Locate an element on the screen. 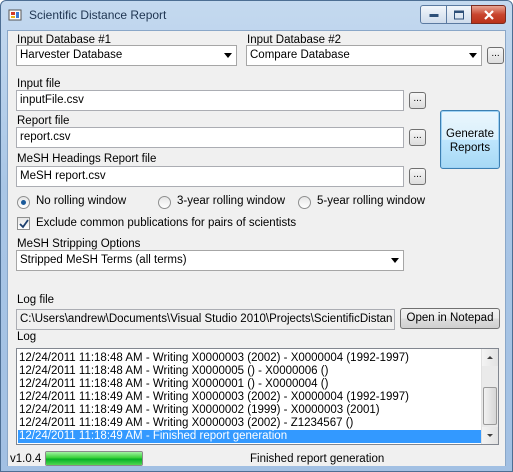 This screenshot has height=472, width=513. close-button is located at coordinates (488, 14).